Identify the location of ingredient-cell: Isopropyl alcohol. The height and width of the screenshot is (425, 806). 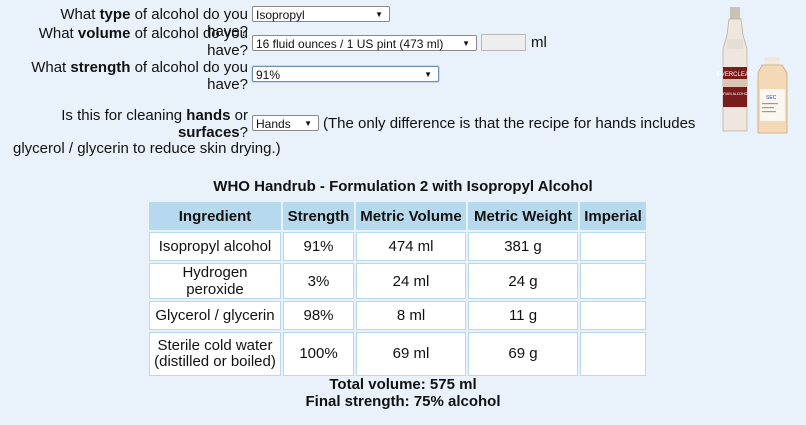
(215, 246).